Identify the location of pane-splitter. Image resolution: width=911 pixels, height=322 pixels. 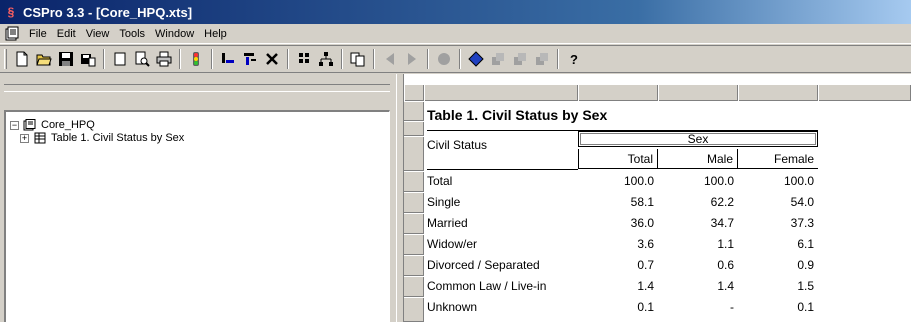
(400, 198).